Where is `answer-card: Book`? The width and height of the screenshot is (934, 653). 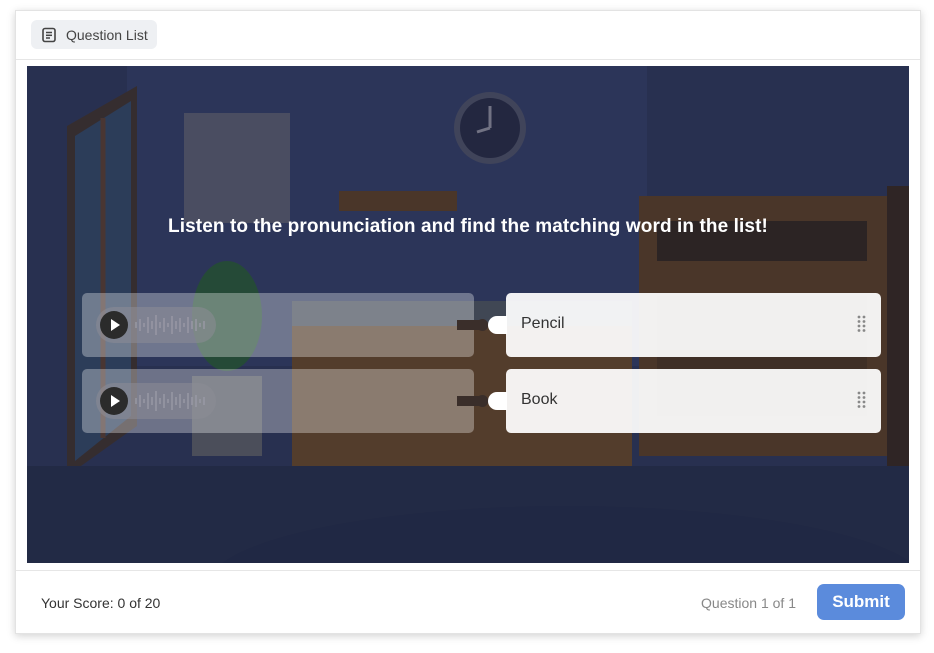 answer-card: Book is located at coordinates (693, 401).